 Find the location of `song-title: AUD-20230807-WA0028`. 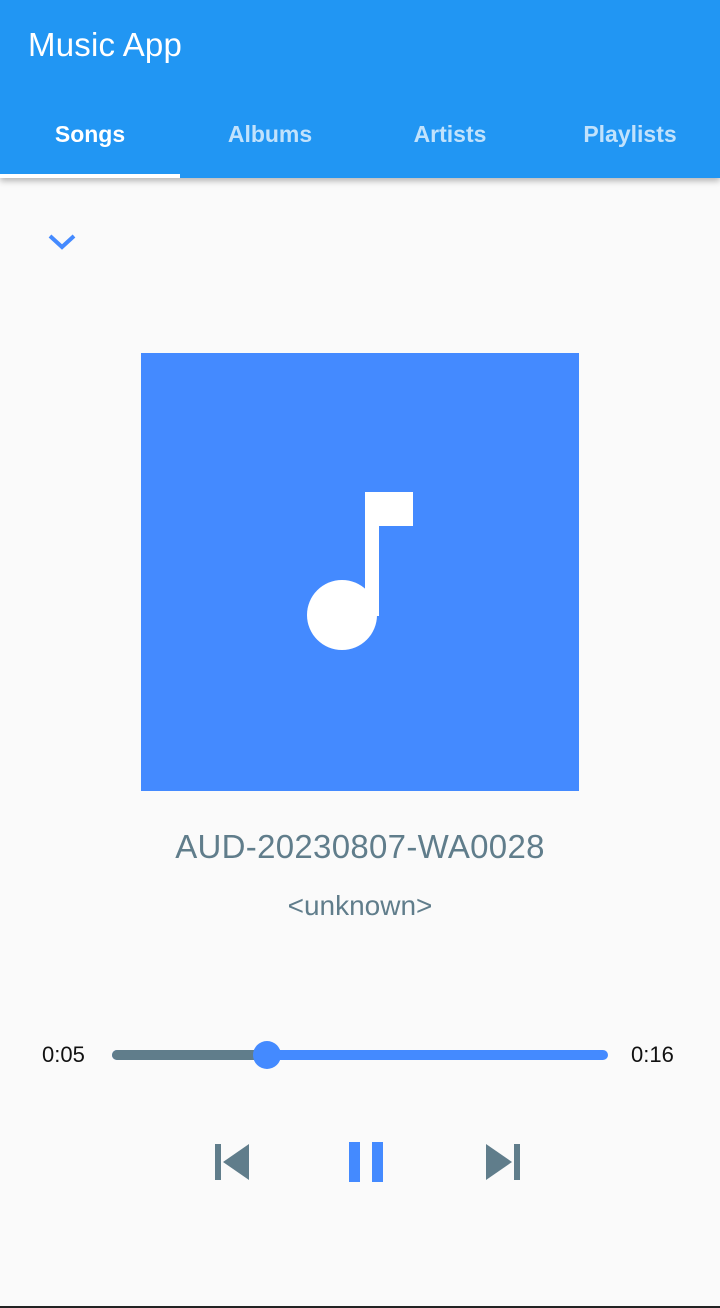

song-title: AUD-20230807-WA0028 is located at coordinates (360, 846).